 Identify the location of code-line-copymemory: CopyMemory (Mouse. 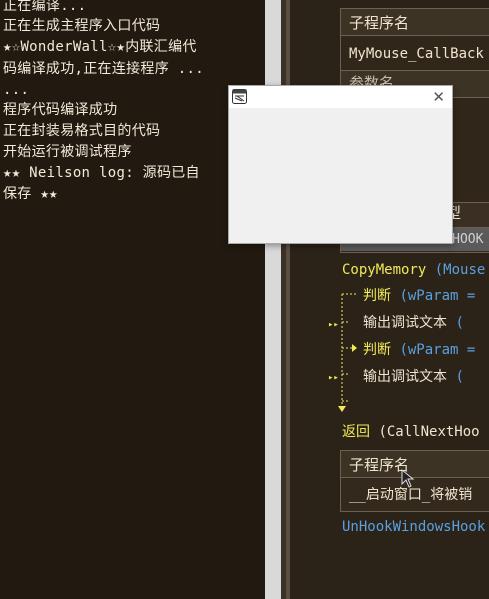
(413, 270).